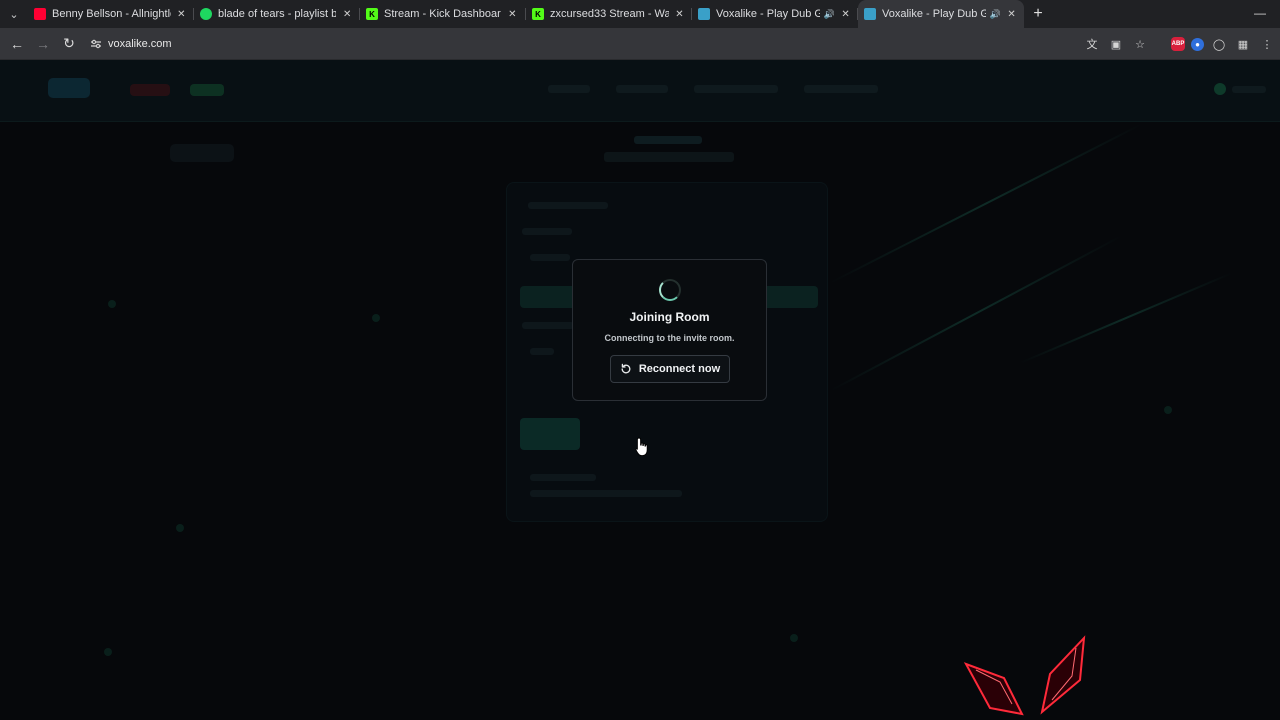 Image resolution: width=1280 pixels, height=720 pixels. What do you see at coordinates (1024, 675) in the screenshot?
I see `red-wings-overlay-icon` at bounding box center [1024, 675].